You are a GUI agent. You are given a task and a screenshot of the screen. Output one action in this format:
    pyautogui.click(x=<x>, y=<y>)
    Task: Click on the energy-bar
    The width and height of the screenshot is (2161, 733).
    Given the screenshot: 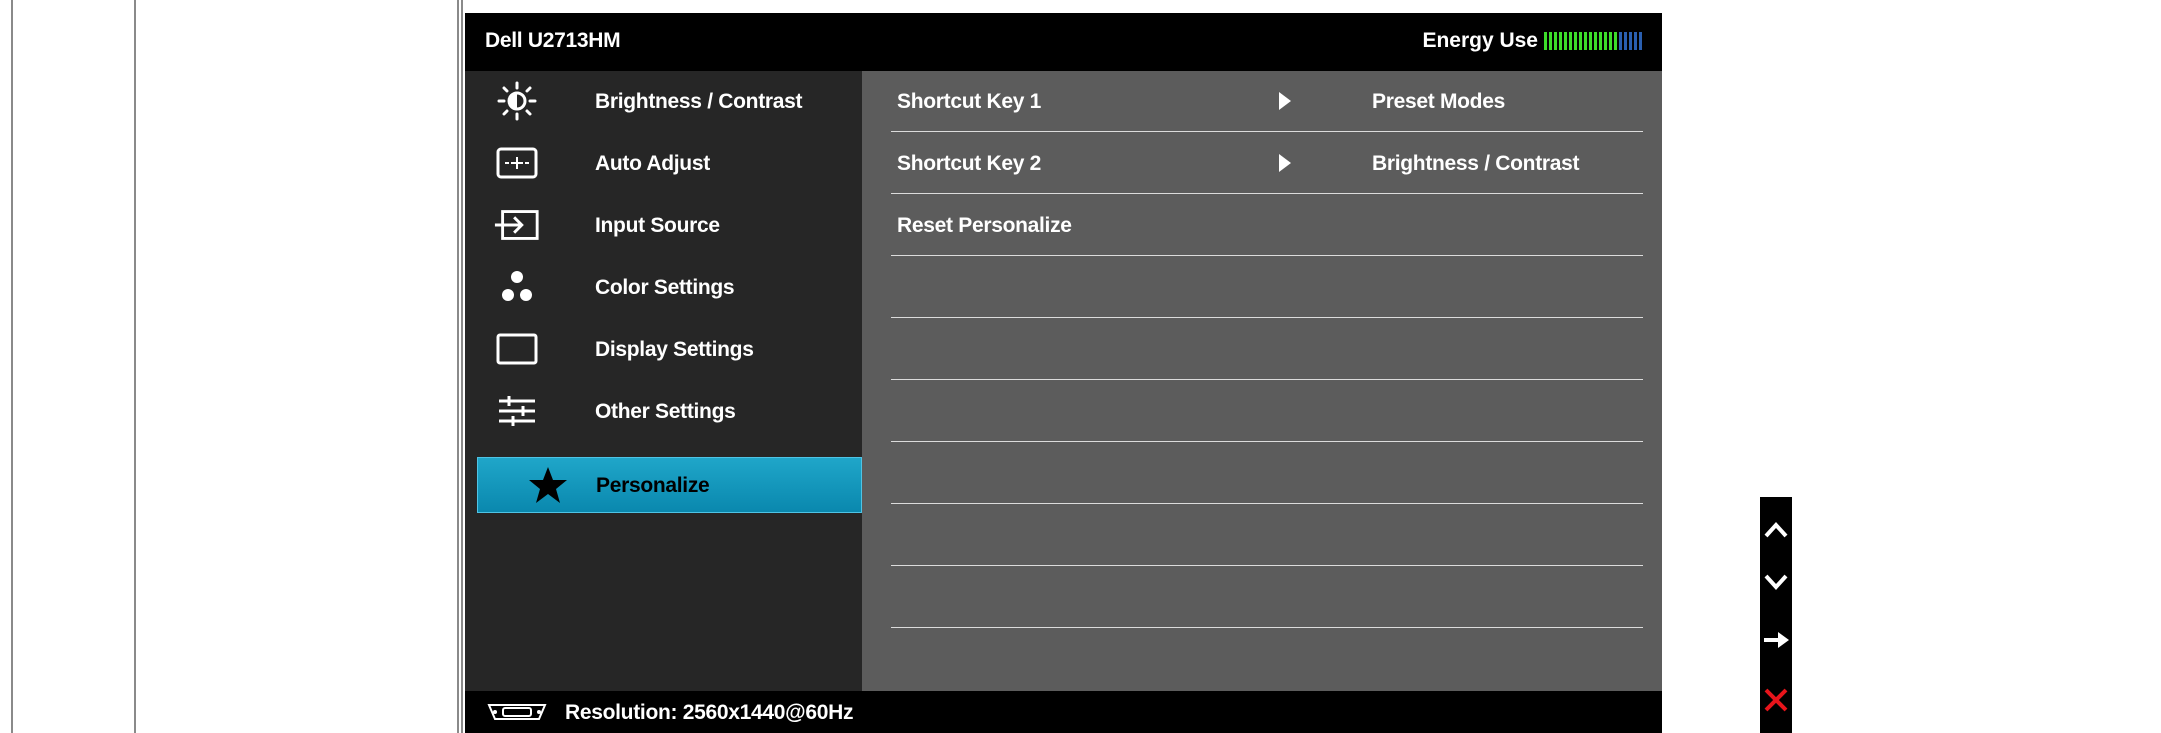 What is the action you would take?
    pyautogui.click(x=1594, y=41)
    